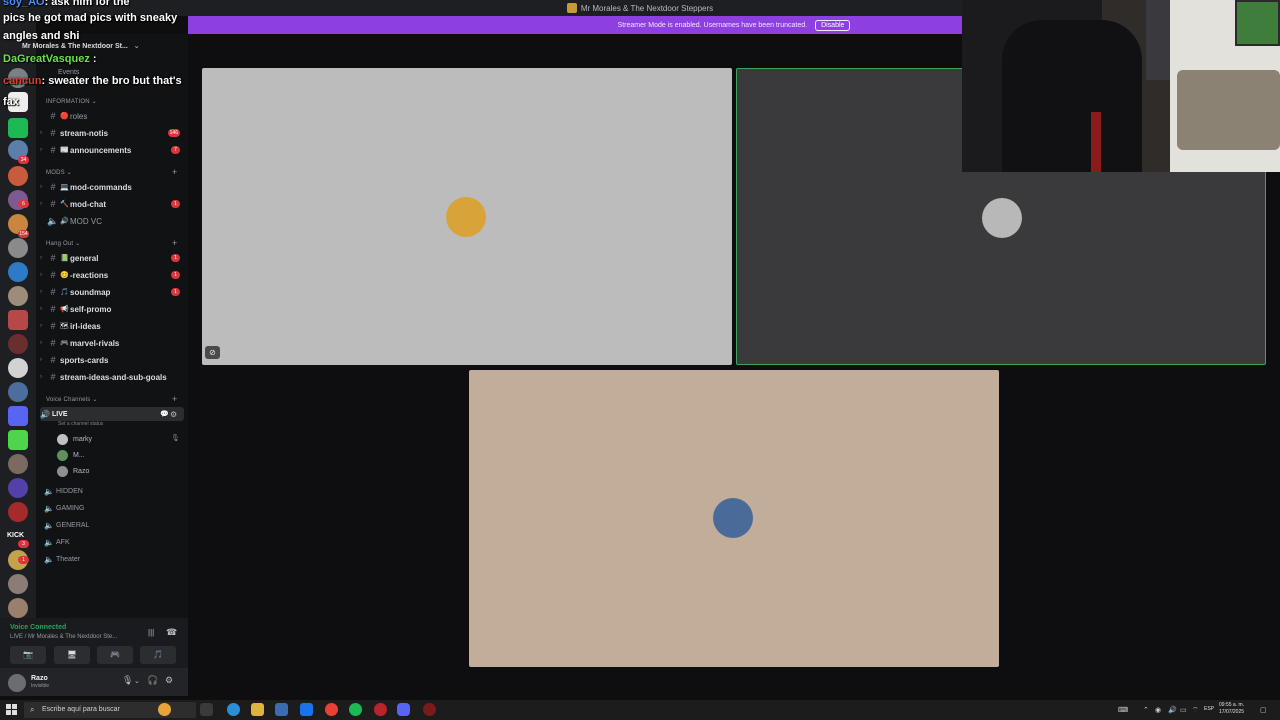 The image size is (1280, 720). What do you see at coordinates (1146, 710) in the screenshot?
I see `chevron-up-icon: ⌃` at bounding box center [1146, 710].